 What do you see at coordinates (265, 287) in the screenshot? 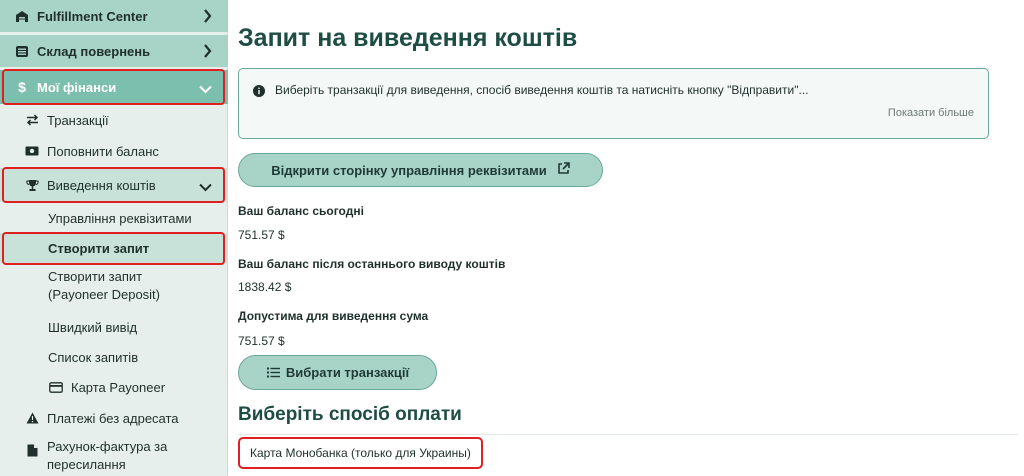
I see `balance-after-value: 1838.42 $` at bounding box center [265, 287].